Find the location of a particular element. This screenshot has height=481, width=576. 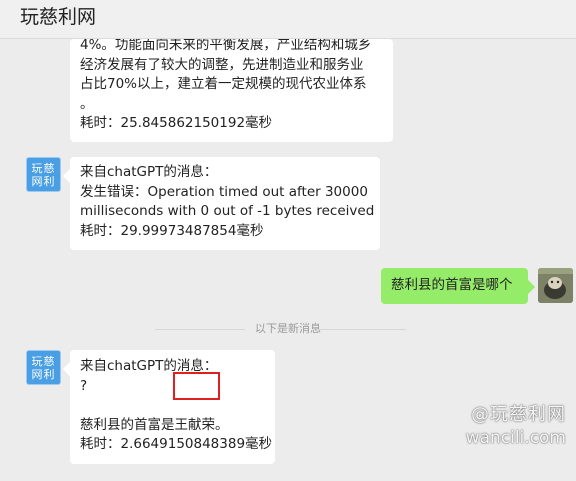

user-avatar-icon is located at coordinates (555, 285).